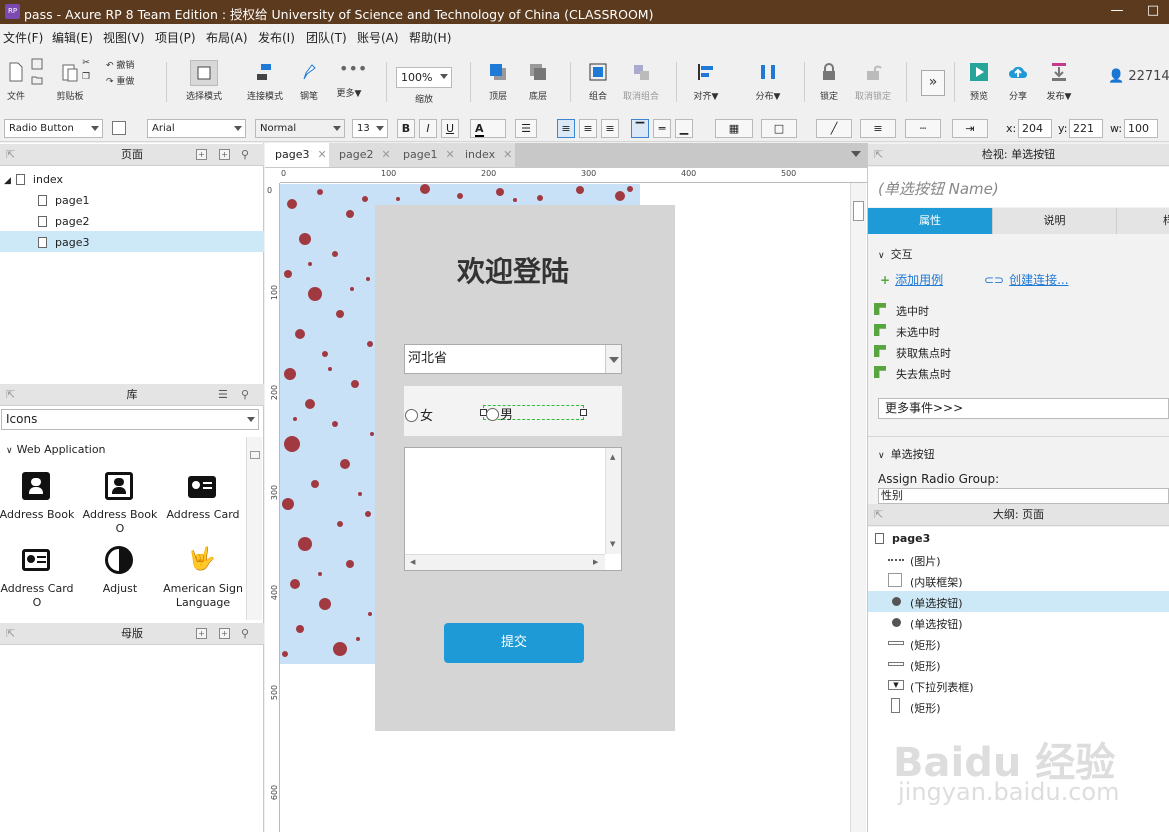 Image resolution: width=1169 pixels, height=832 pixels. Describe the element at coordinates (1023, 496) in the screenshot. I see `radio-group-input: 性别` at that location.